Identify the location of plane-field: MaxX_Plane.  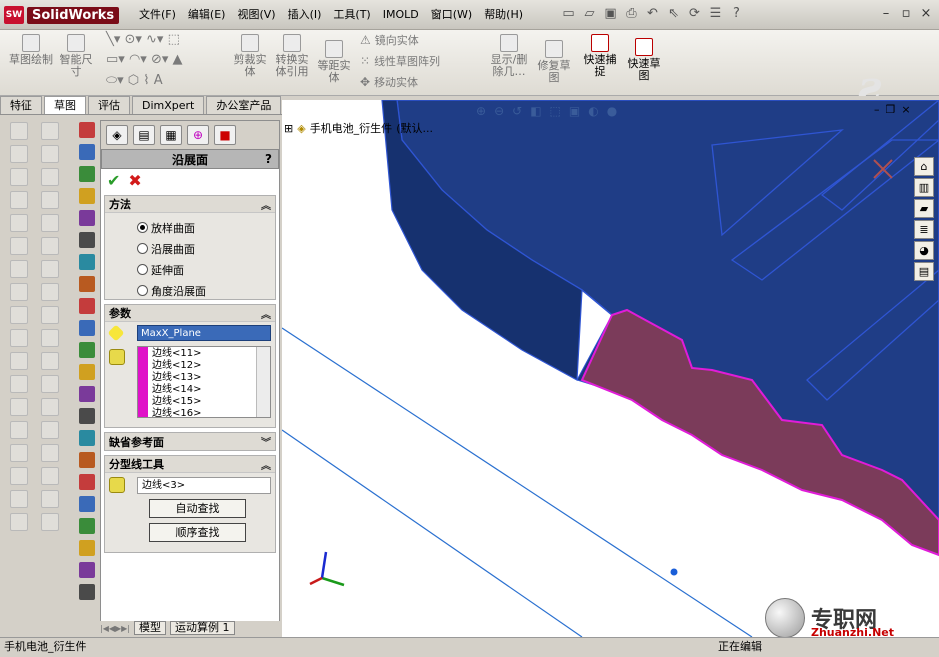
(204, 333).